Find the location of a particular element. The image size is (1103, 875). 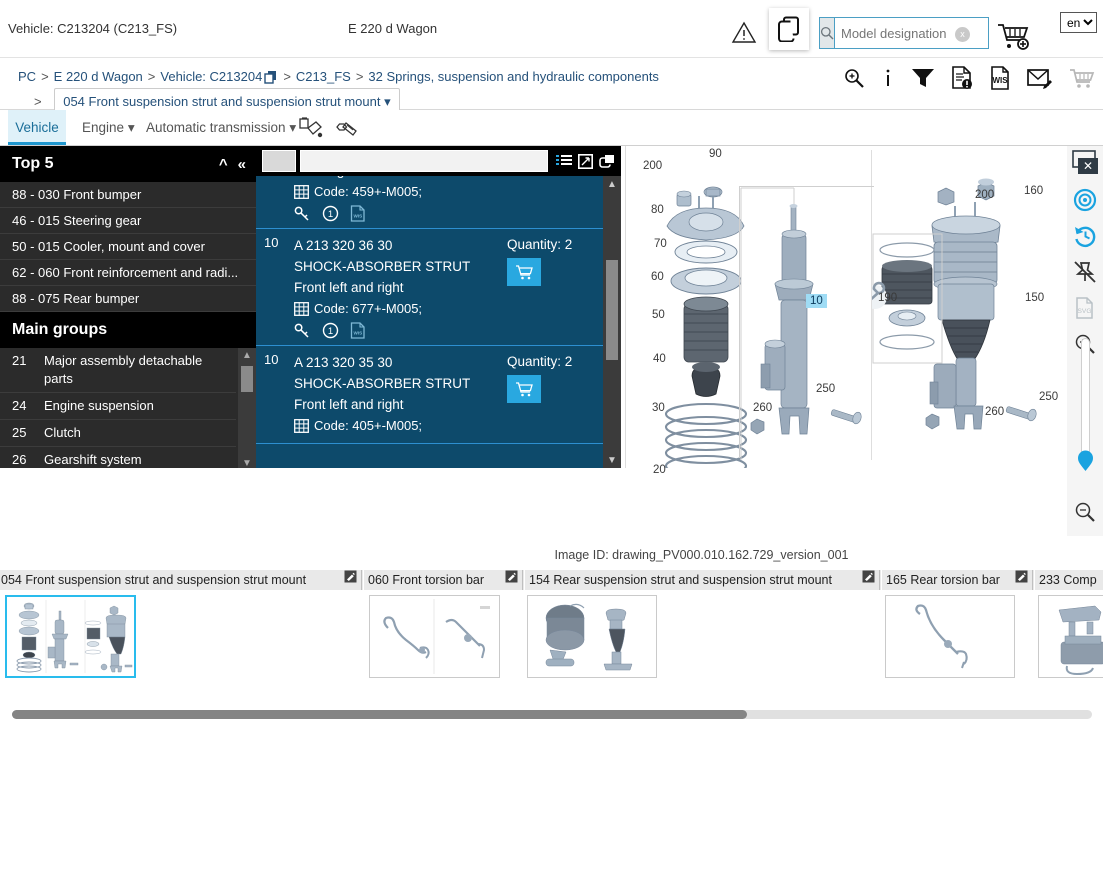

top5-item-4: 88 - 075 Rear bumper is located at coordinates (128, 299).